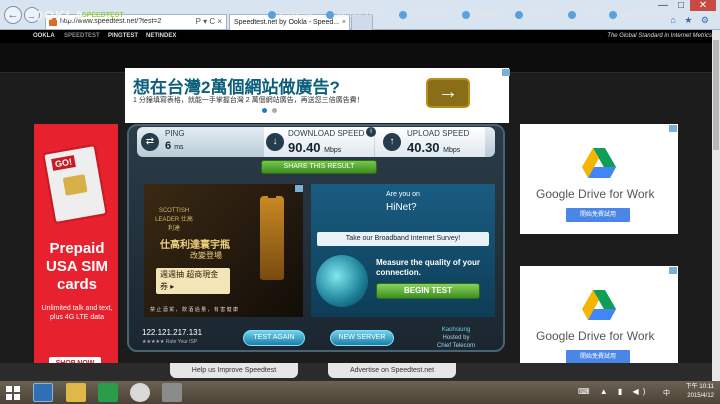 This screenshot has height=404, width=720. I want to click on upload-value: 40.30 Mbps, so click(433, 147).